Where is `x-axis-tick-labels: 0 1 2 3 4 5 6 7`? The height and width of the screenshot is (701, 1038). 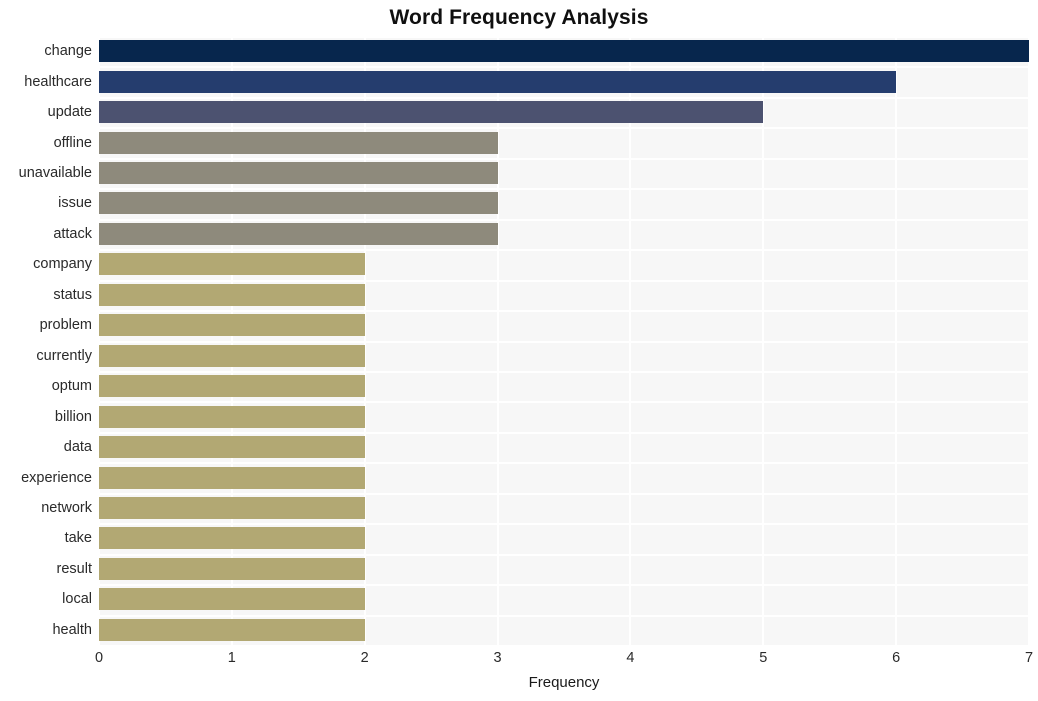
x-axis-tick-labels: 0 1 2 3 4 5 6 7 is located at coordinates (564, 661).